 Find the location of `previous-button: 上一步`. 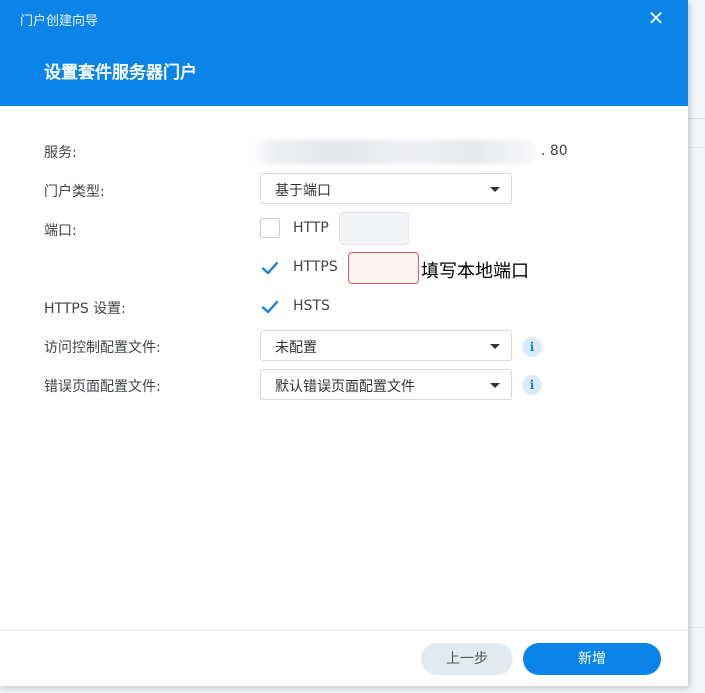

previous-button: 上一步 is located at coordinates (467, 659).